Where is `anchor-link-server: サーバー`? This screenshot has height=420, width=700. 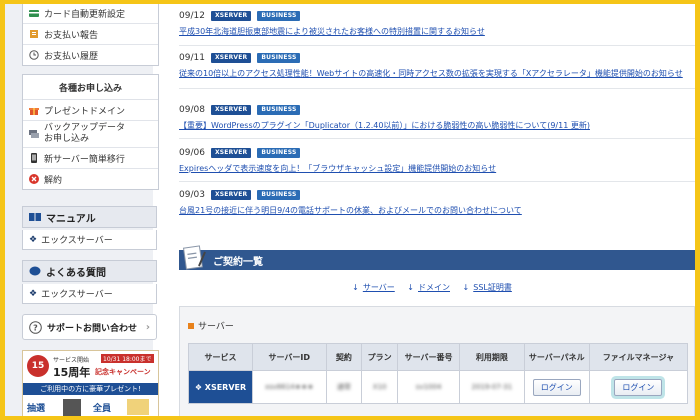 anchor-link-server: サーバー is located at coordinates (379, 287).